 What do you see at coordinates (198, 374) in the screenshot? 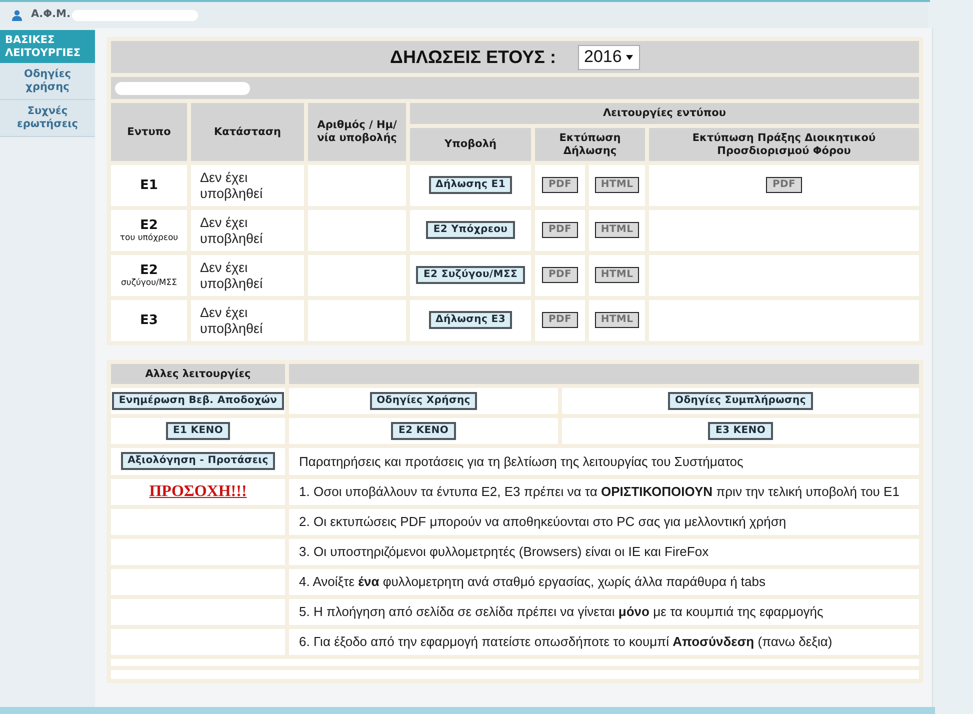
I see `column-header: Αλλες λειτουργίες` at bounding box center [198, 374].